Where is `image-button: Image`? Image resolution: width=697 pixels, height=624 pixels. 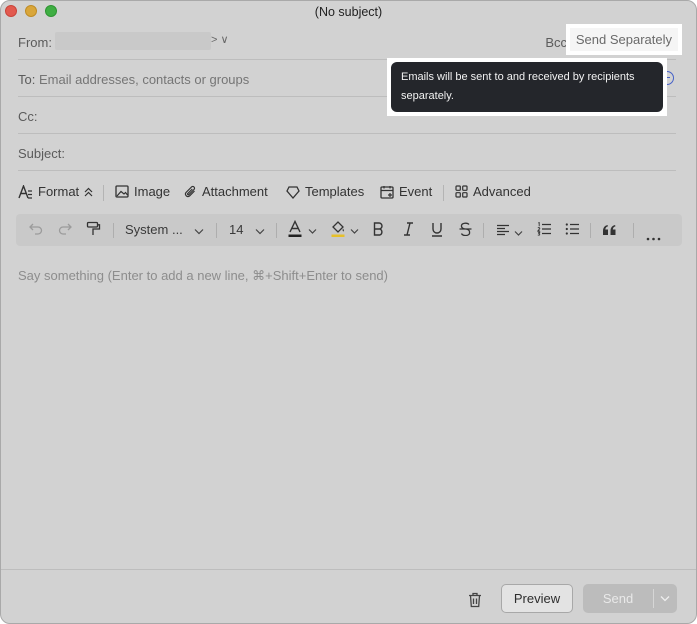
image-button: Image is located at coordinates (142, 191).